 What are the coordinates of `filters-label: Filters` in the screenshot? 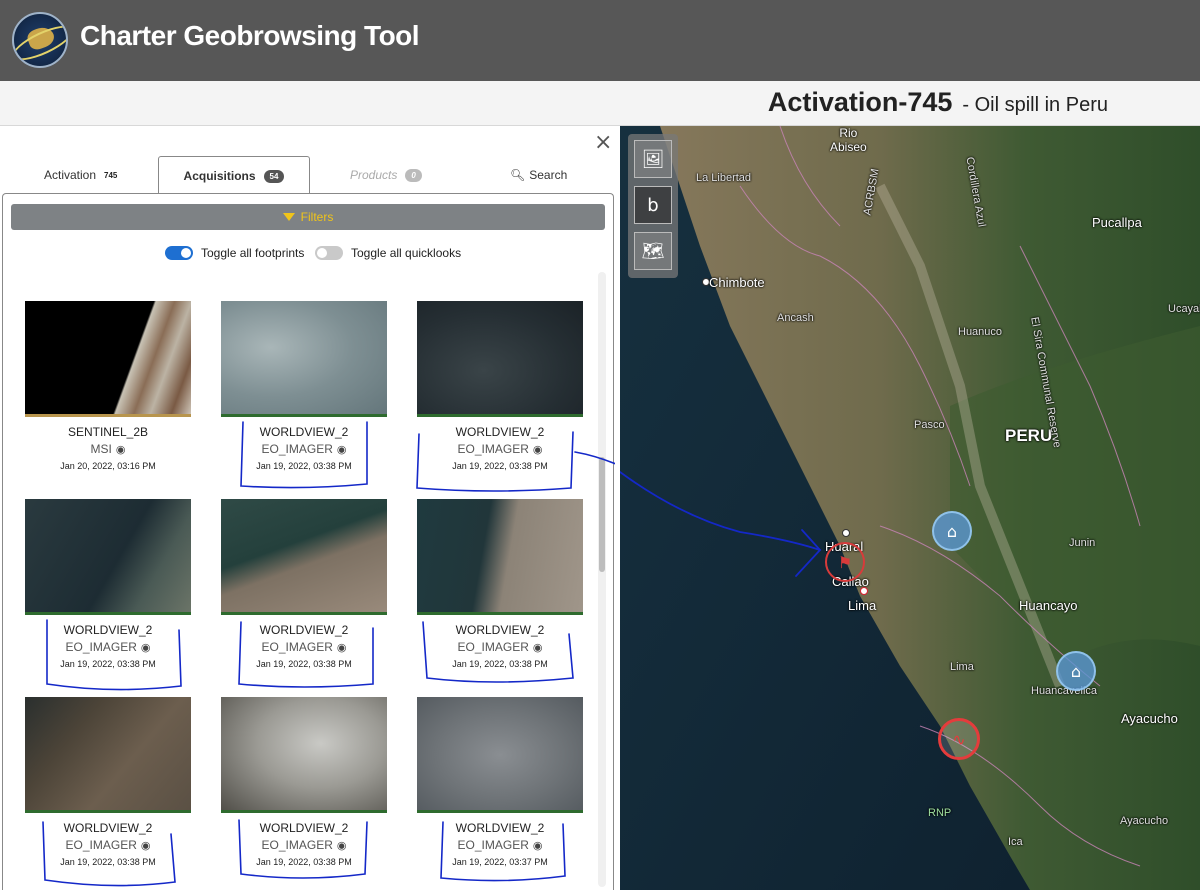 It's located at (317, 217).